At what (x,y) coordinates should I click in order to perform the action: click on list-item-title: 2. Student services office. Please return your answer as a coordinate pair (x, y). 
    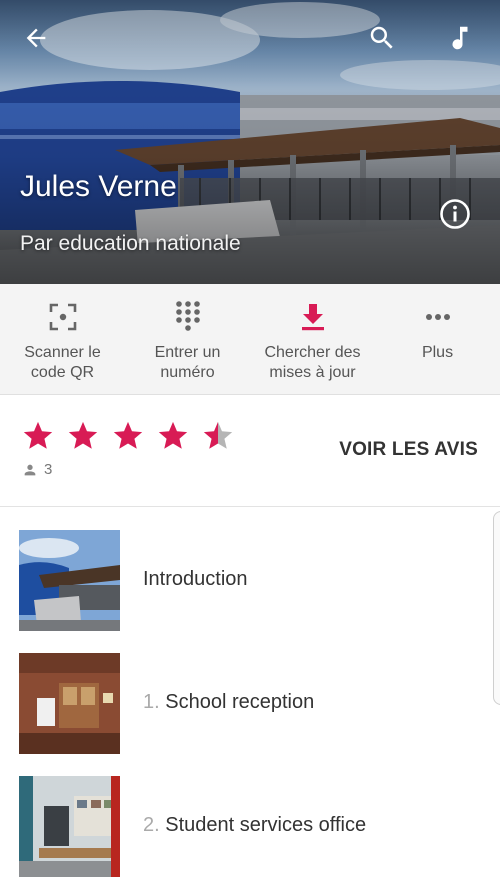
    Looking at the image, I should click on (254, 825).